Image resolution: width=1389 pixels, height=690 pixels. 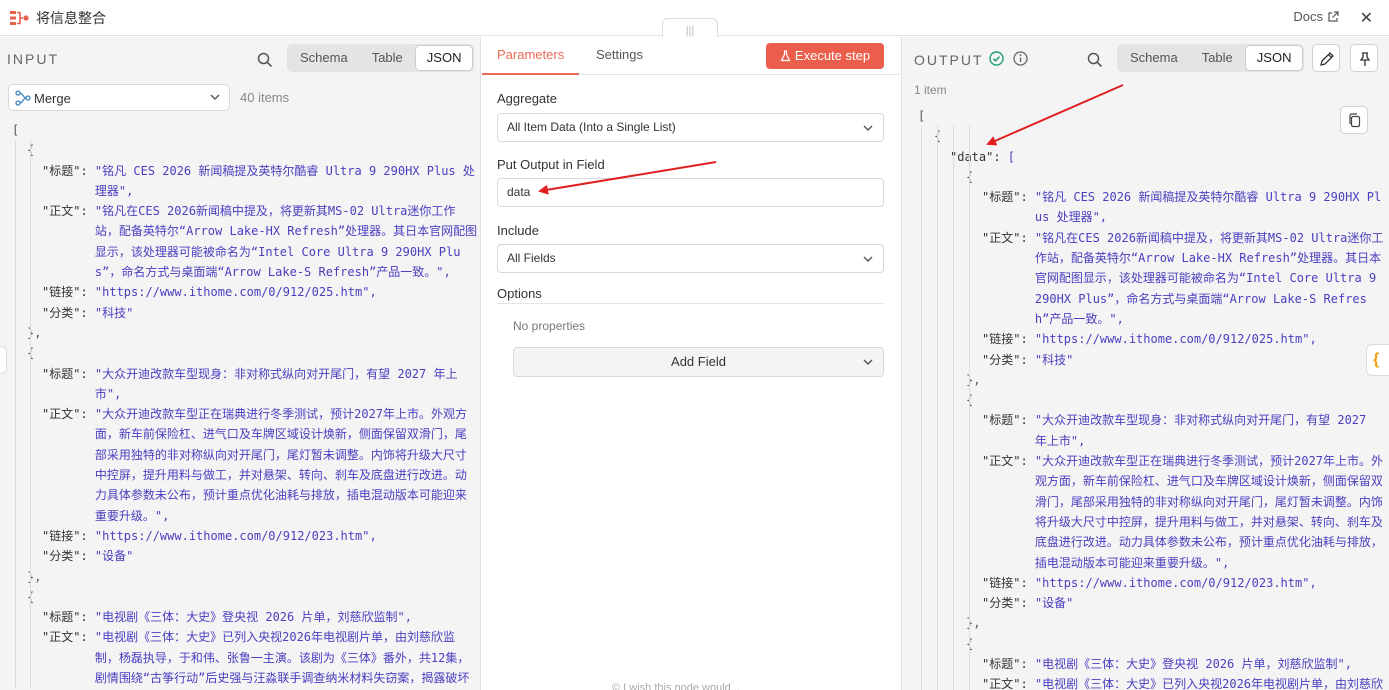 I want to click on docs-label: Docs, so click(x=1308, y=16).